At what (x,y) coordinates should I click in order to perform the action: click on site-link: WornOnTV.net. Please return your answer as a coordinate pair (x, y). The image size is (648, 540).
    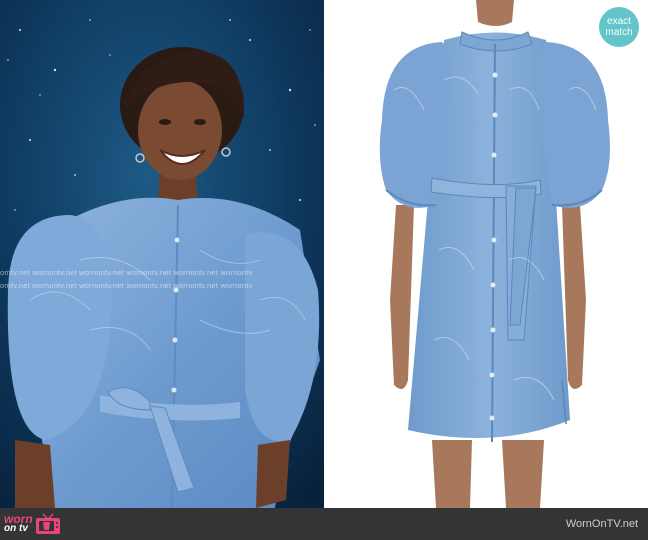
    Looking at the image, I should click on (602, 524).